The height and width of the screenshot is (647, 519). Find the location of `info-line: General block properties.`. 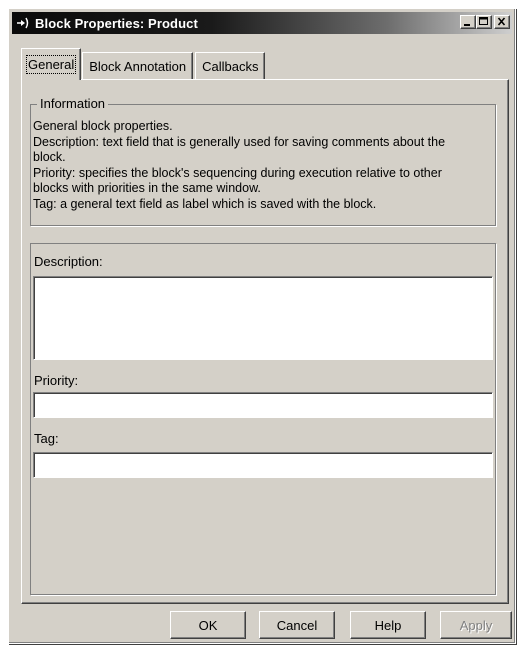

info-line: General block properties. is located at coordinates (103, 126).